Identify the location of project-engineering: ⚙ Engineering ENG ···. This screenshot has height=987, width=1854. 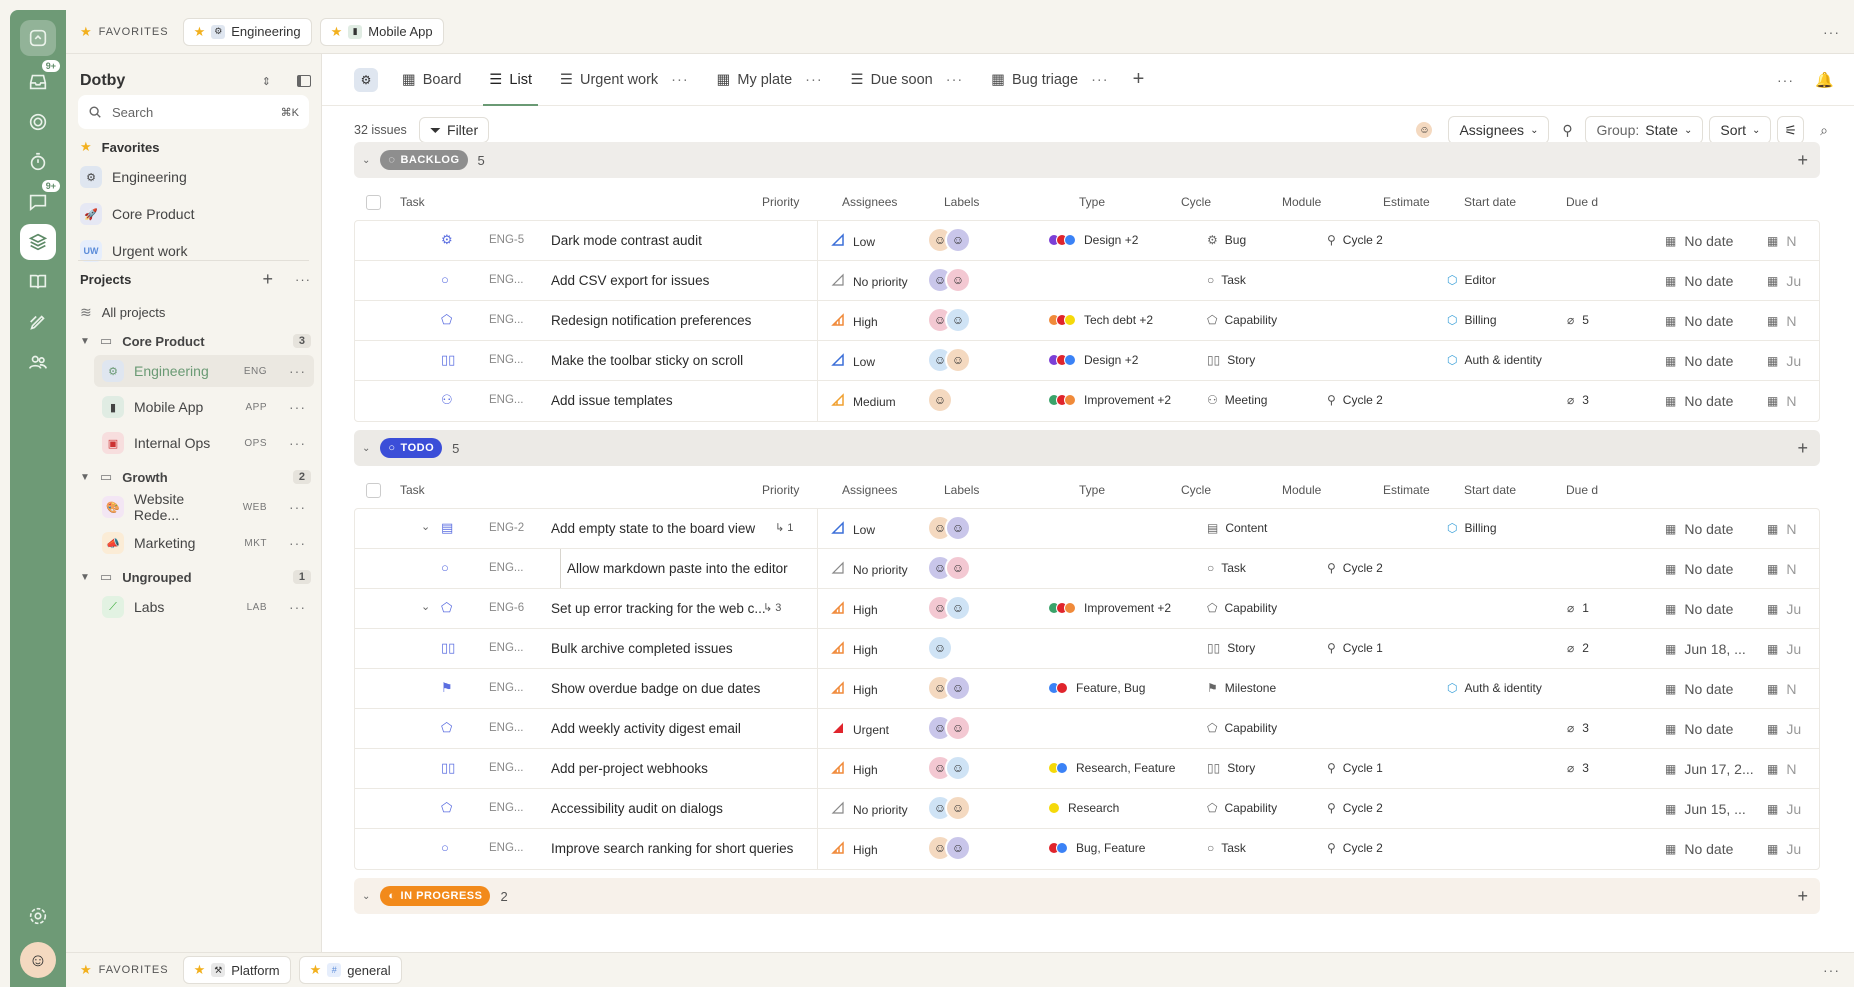
(204, 371).